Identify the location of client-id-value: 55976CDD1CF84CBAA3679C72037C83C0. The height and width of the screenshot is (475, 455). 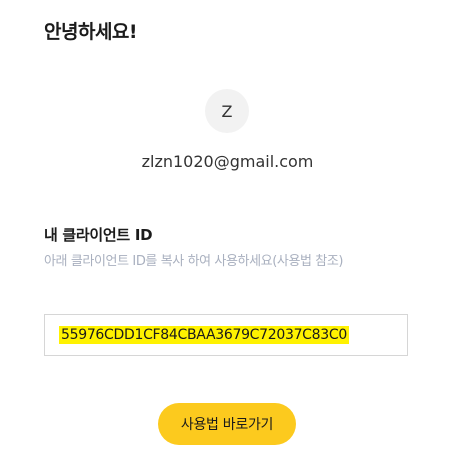
(204, 335).